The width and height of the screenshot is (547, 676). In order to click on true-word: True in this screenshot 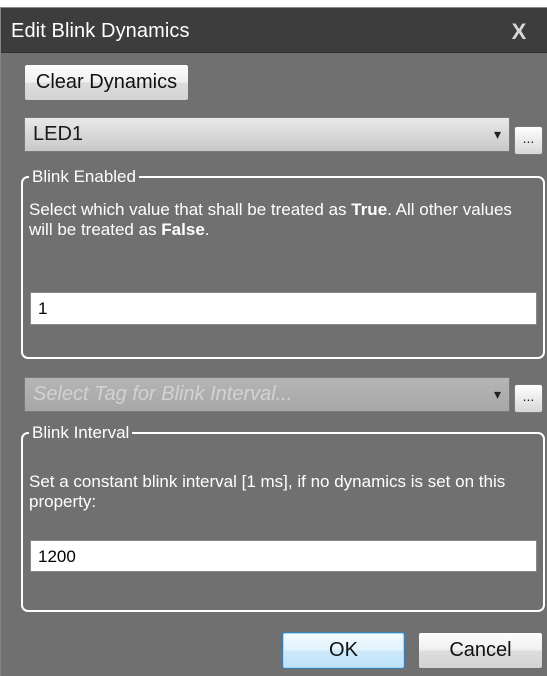, I will do `click(369, 209)`.